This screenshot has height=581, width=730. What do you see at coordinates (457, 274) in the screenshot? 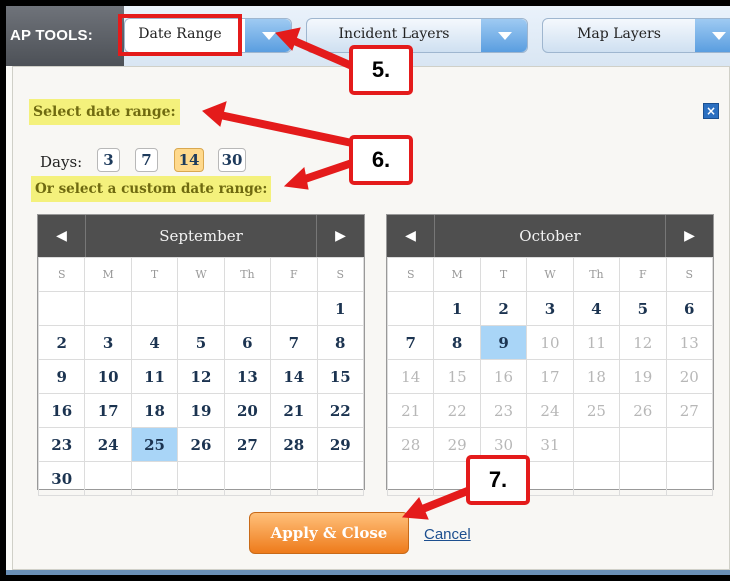
I see `weekday-label: M` at bounding box center [457, 274].